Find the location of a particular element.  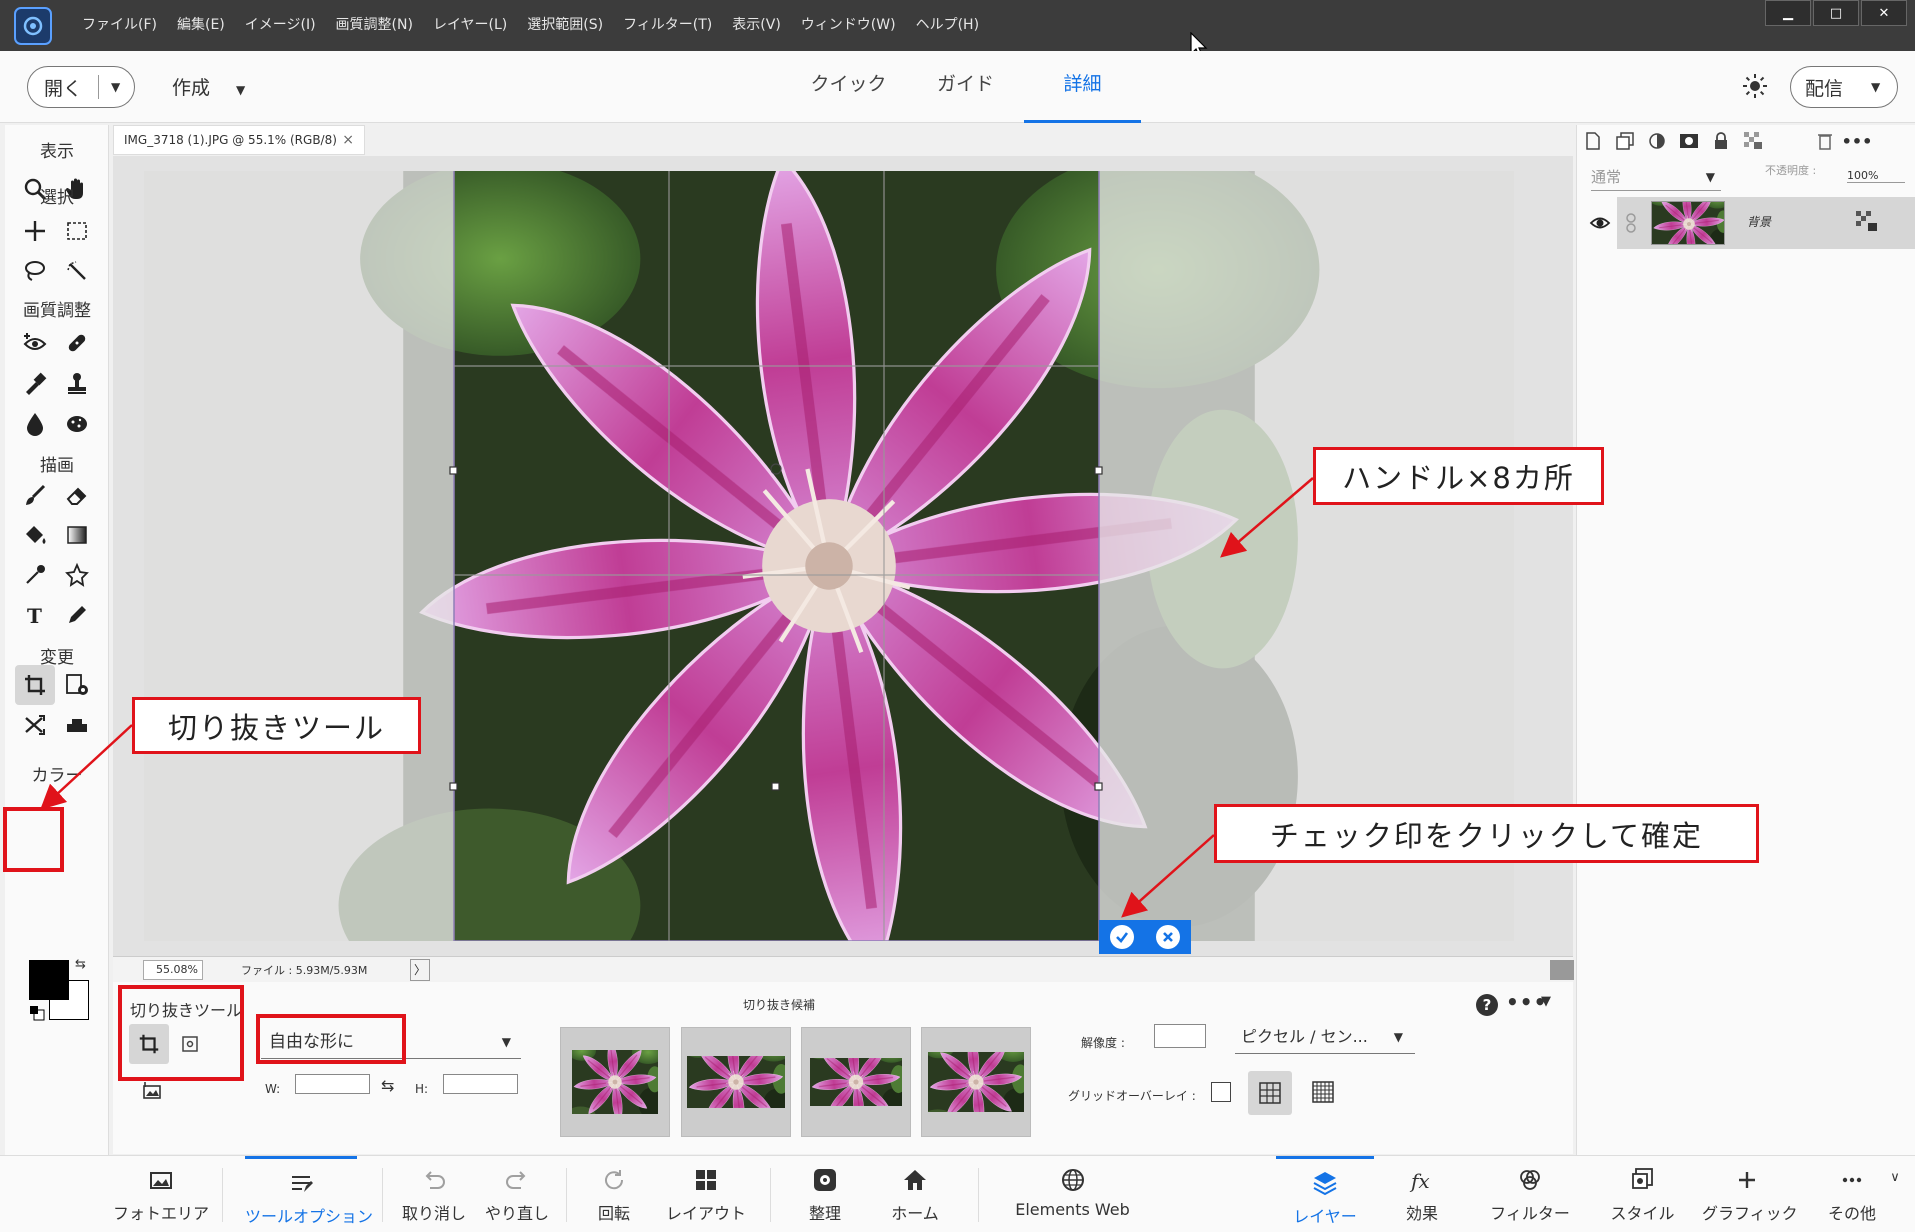

tab-expert: 詳細 is located at coordinates (1082, 87).